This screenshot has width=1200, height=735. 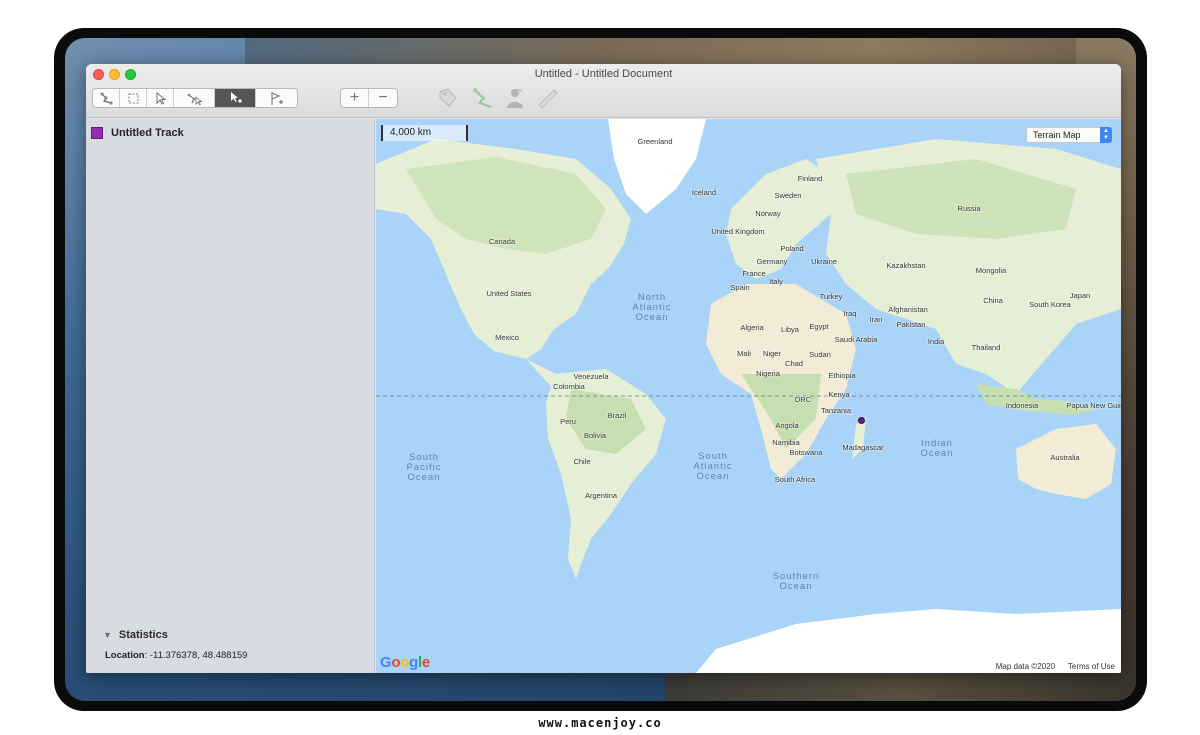 What do you see at coordinates (569, 386) in the screenshot?
I see `country-label: Colombia` at bounding box center [569, 386].